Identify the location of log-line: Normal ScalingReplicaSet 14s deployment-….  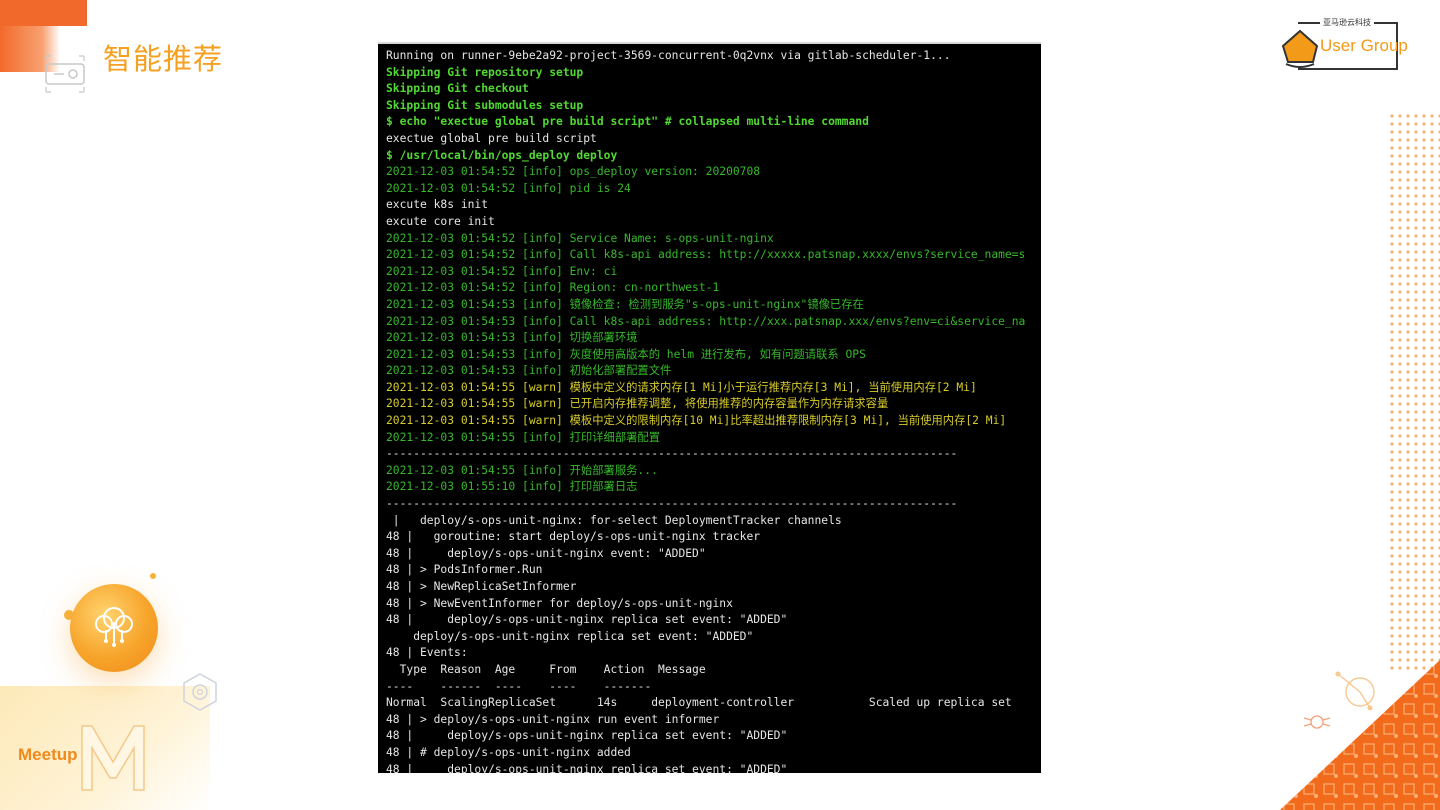
(699, 703).